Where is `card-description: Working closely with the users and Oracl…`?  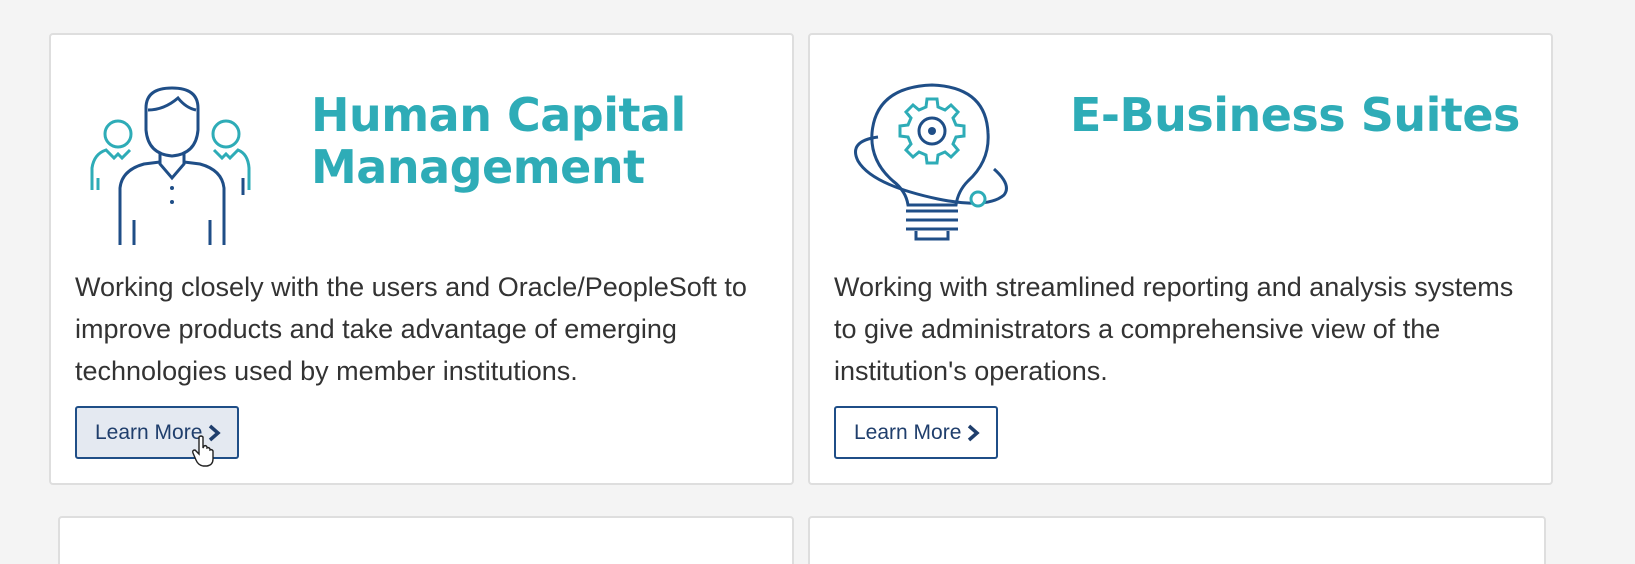 card-description: Working closely with the users and Oracl… is located at coordinates (411, 329).